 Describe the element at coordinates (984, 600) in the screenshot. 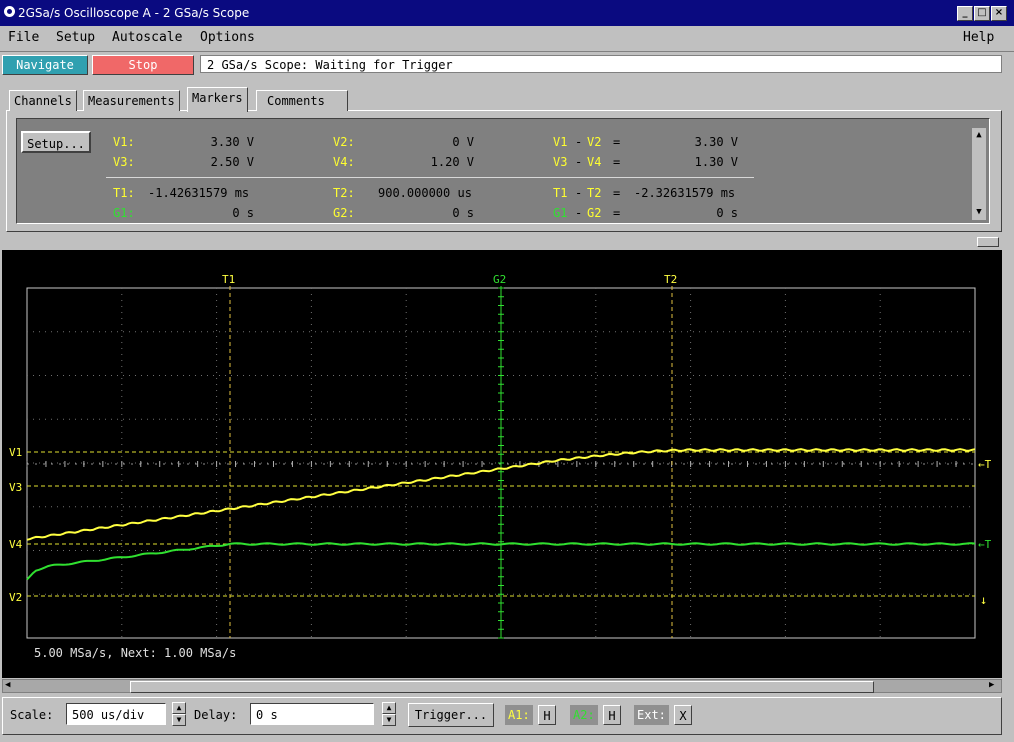

I see `ground-arrow-icon: ↓` at that location.